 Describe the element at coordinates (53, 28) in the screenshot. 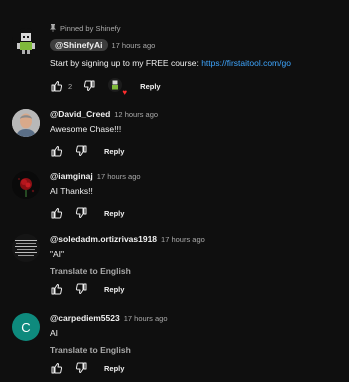

I see `pin-icon` at that location.